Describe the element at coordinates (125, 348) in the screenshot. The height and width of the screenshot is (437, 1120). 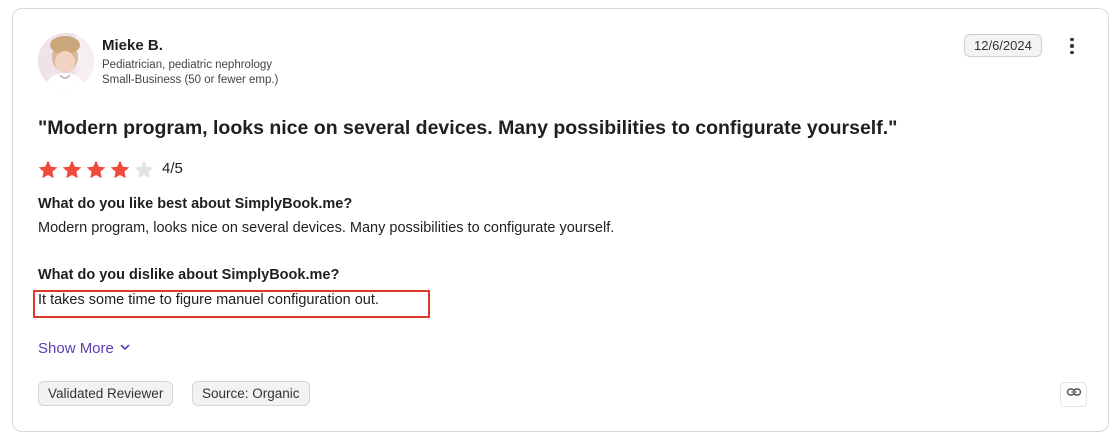
I see `chevron-down-icon` at that location.